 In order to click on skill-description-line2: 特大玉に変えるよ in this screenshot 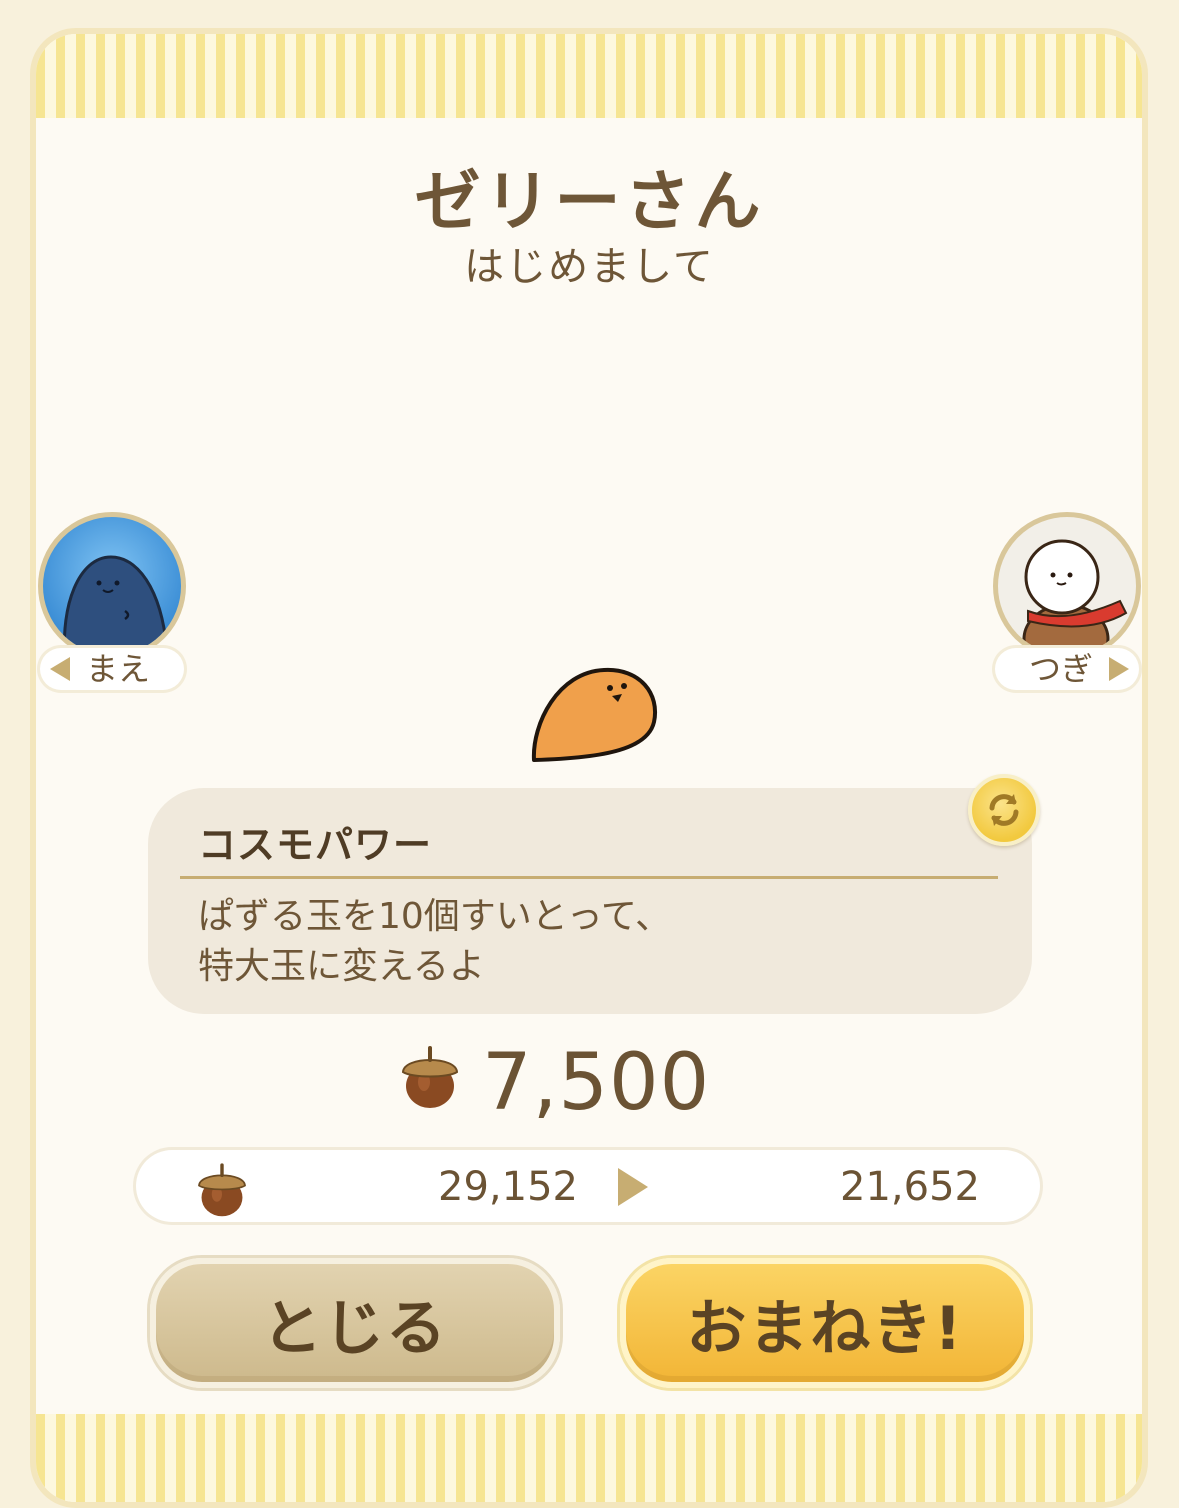, I will do `click(341, 966)`.